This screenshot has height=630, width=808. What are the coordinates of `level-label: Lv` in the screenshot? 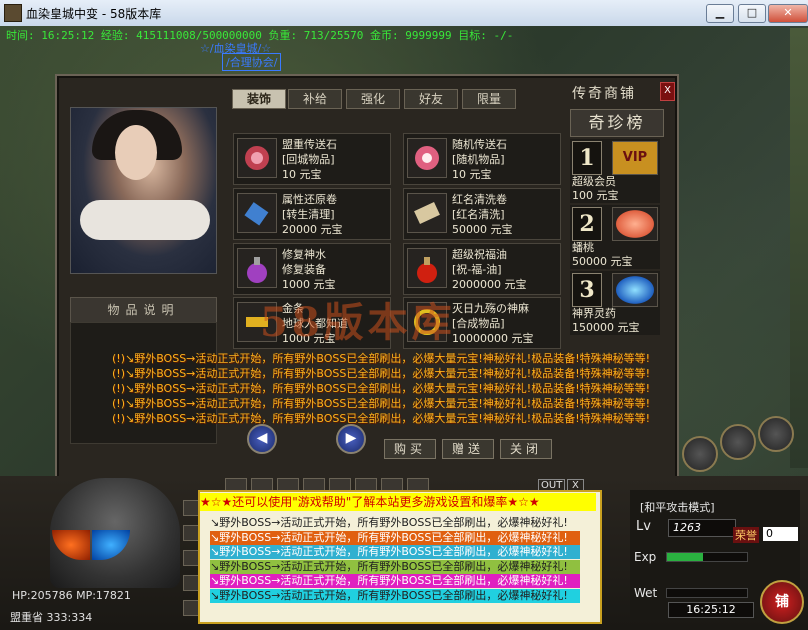 It's located at (643, 526).